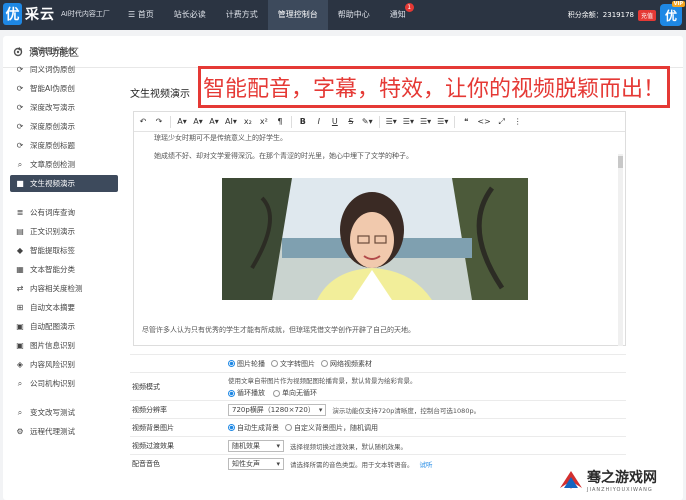 This screenshot has width=686, height=500. What do you see at coordinates (351, 122) in the screenshot?
I see `toolbar-button: S` at bounding box center [351, 122].